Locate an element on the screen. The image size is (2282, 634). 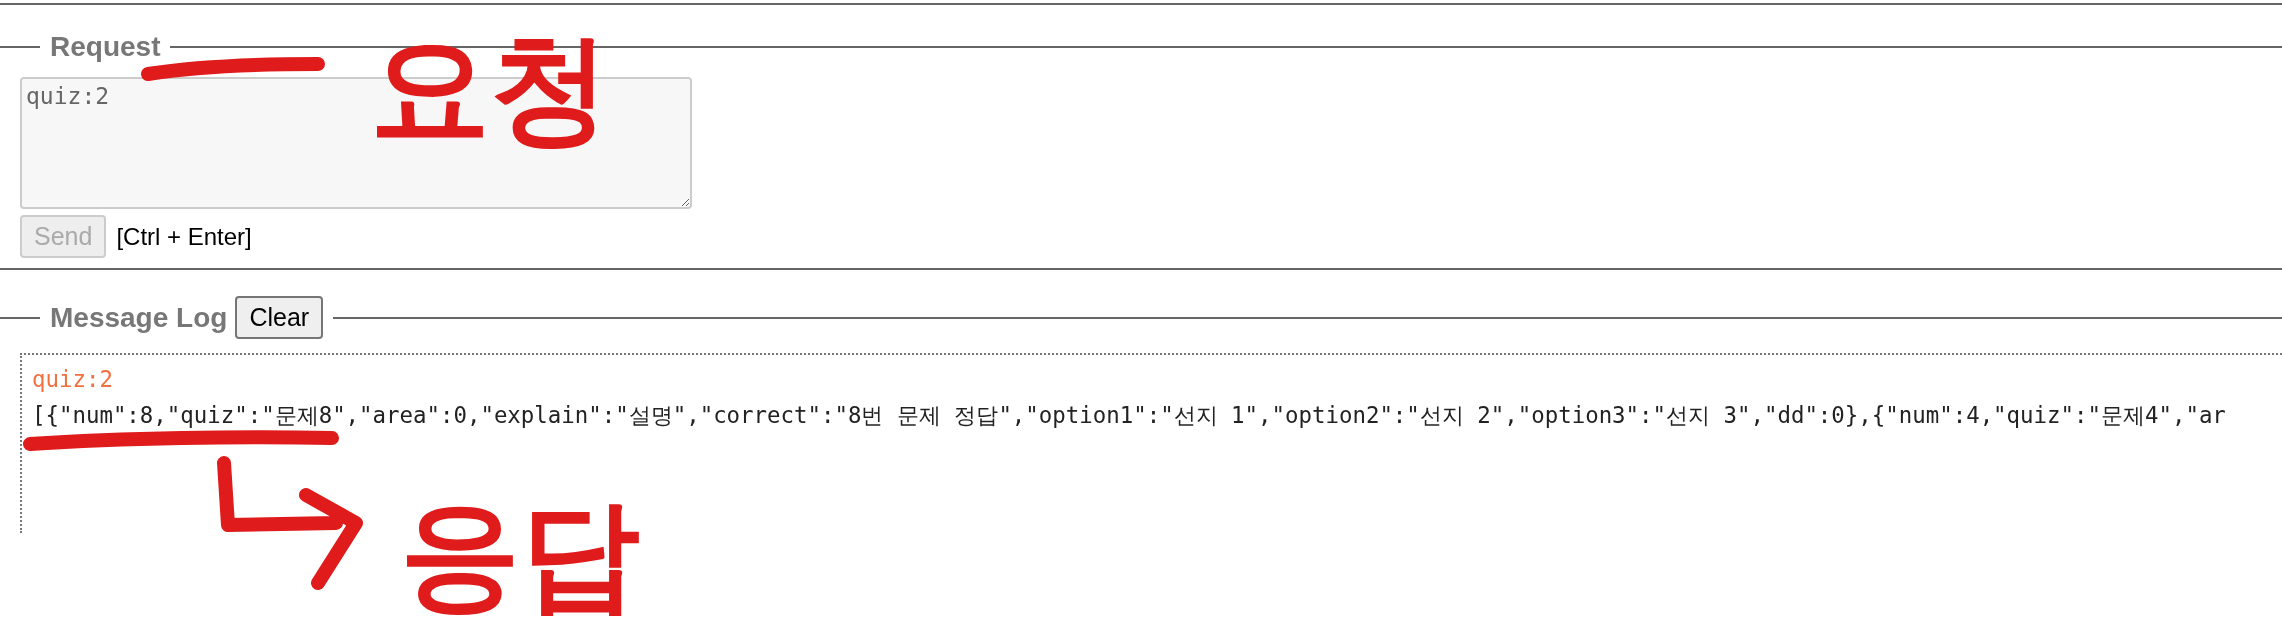
handwritten-note: 응답 is located at coordinates (520, 554).